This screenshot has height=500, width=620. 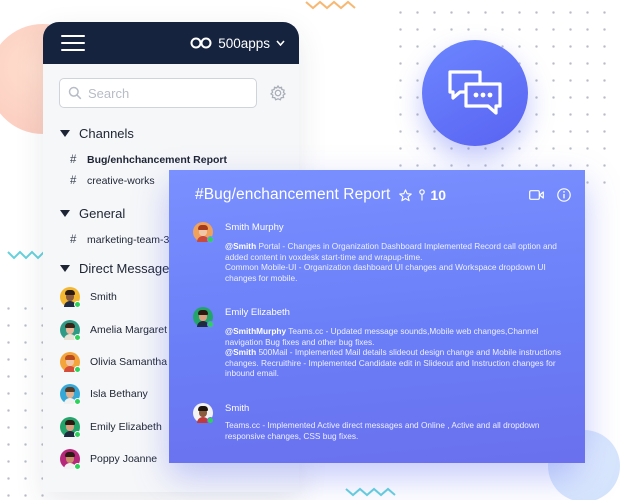 What do you see at coordinates (293, 194) in the screenshot?
I see `chat-title: #Bug/enchancement Report` at bounding box center [293, 194].